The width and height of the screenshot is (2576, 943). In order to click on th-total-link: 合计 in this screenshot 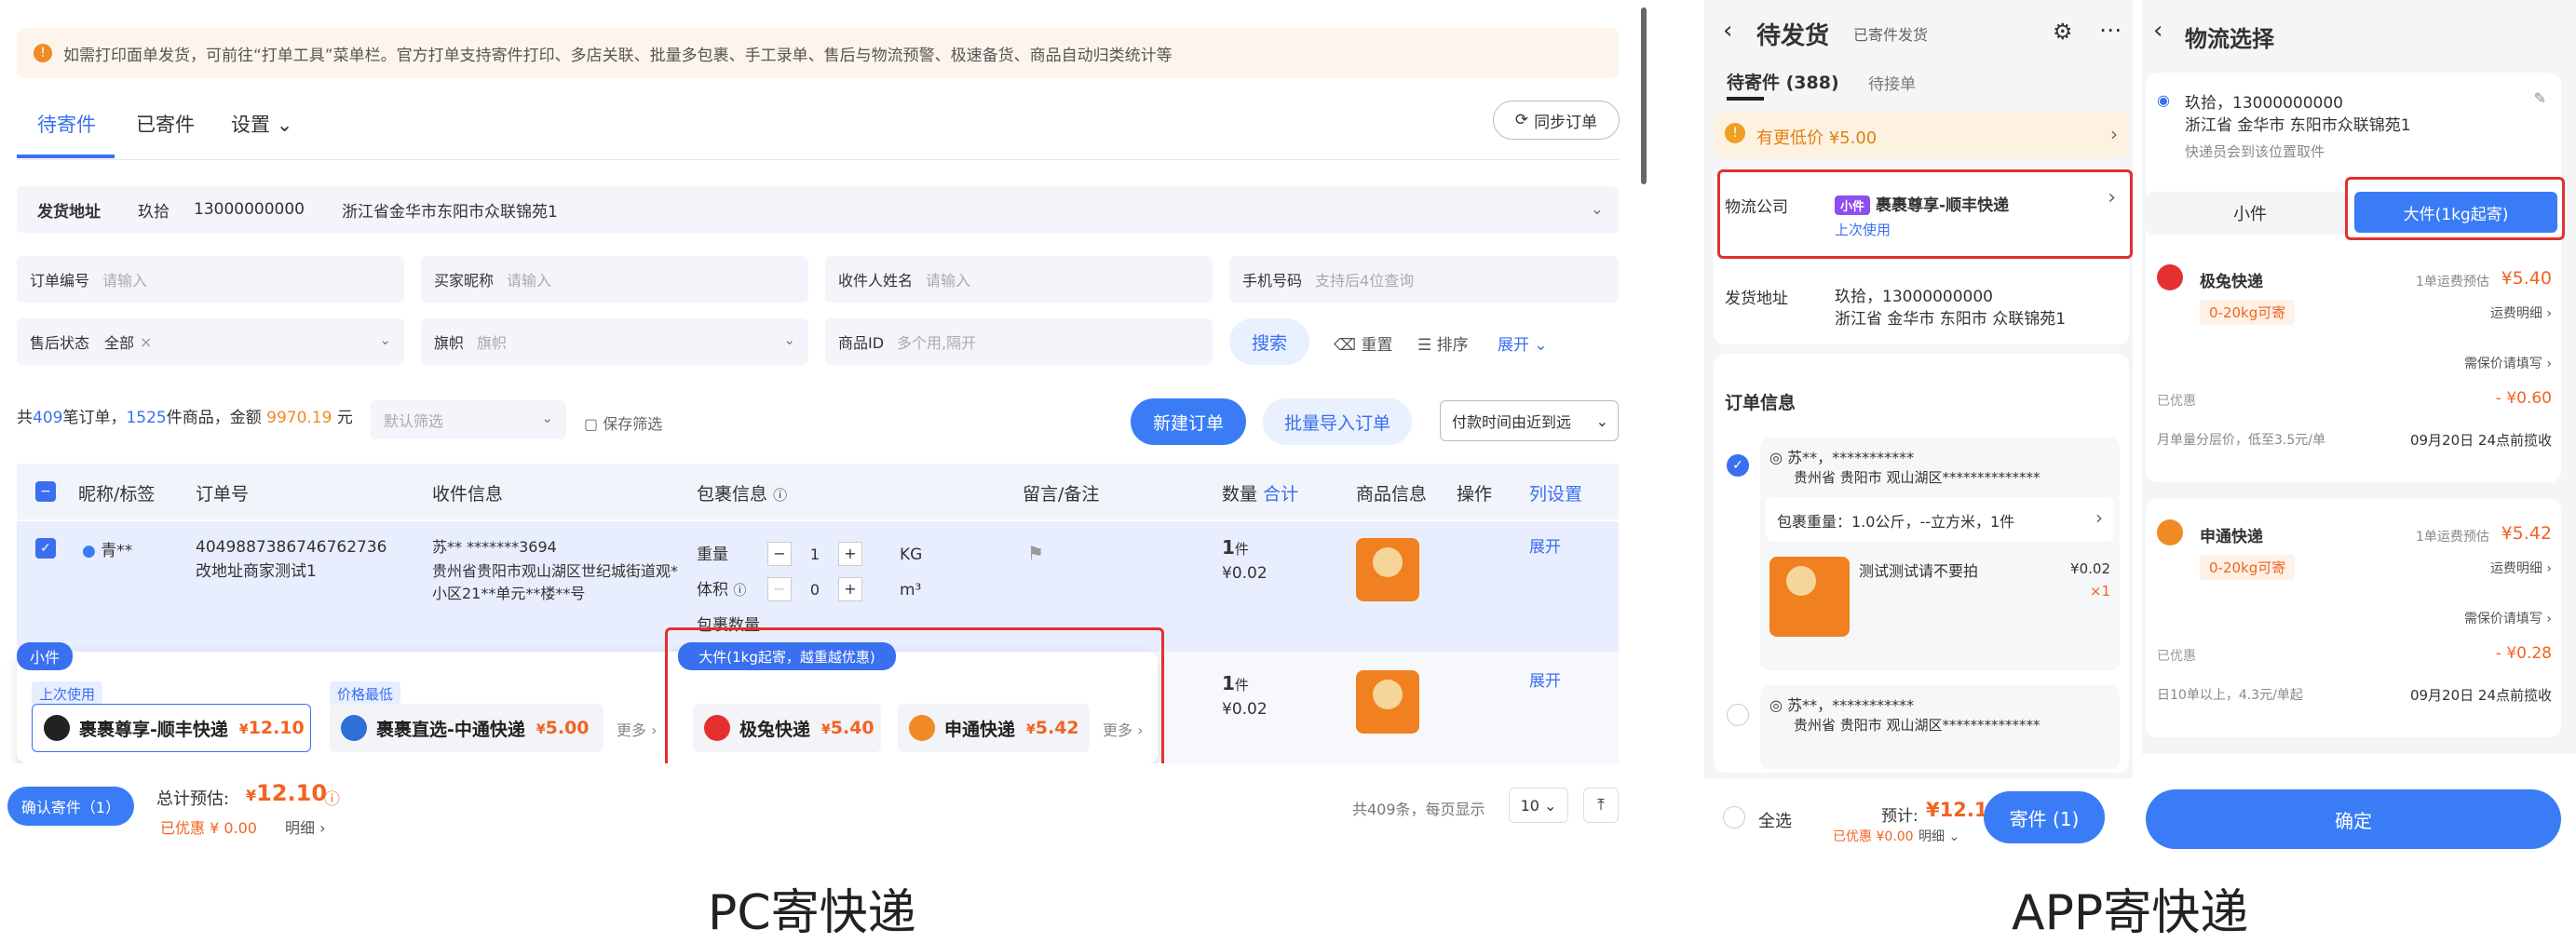, I will do `click(1280, 494)`.